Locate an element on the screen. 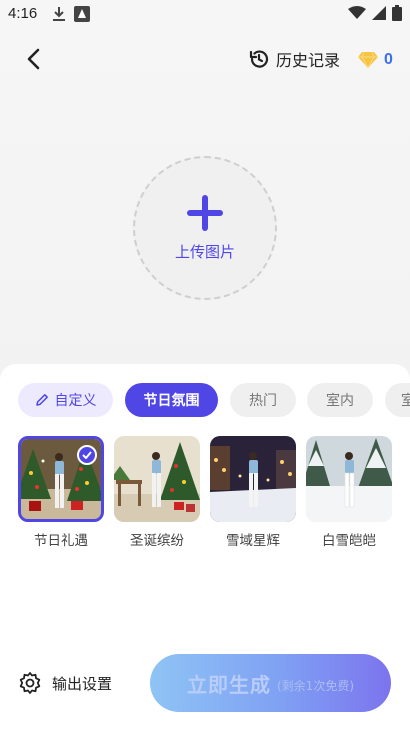 The width and height of the screenshot is (410, 730). output-settings-button: 输出设置 is located at coordinates (65, 683).